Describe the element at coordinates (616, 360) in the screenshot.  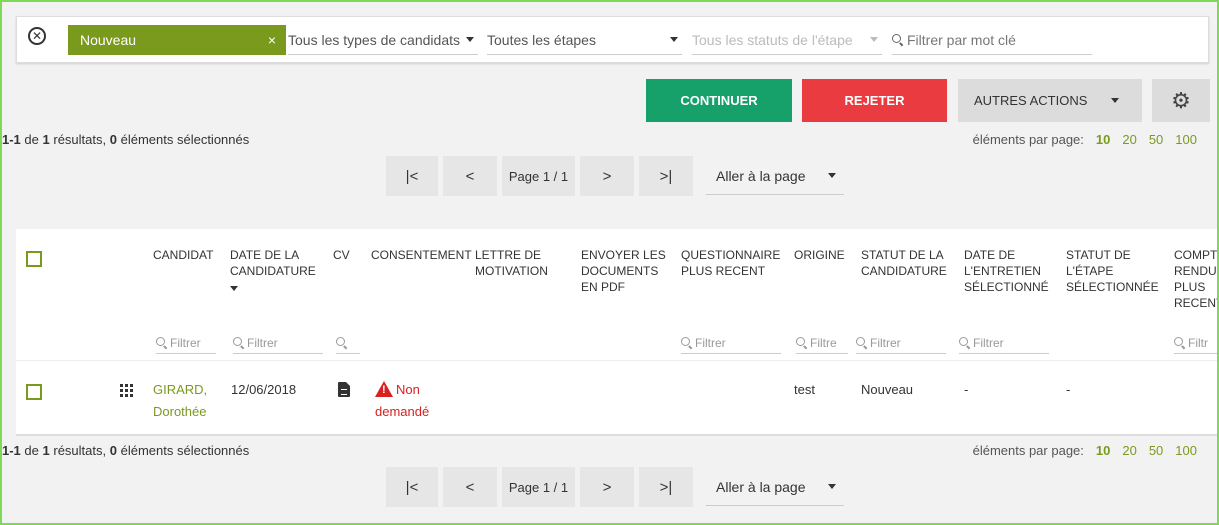
I see `header-divider` at that location.